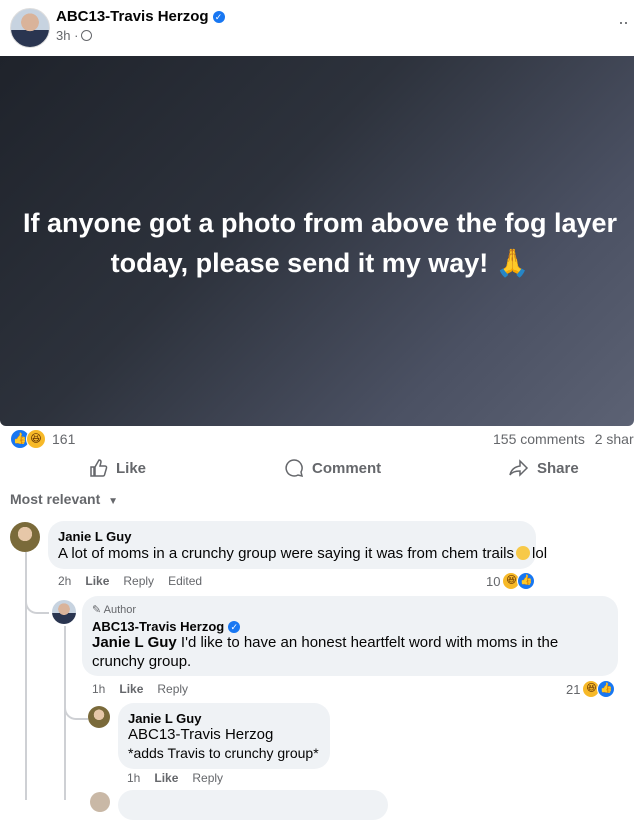 The image size is (634, 820). I want to click on nested-reply-text: *adds Travis to crunchy group*, so click(223, 753).